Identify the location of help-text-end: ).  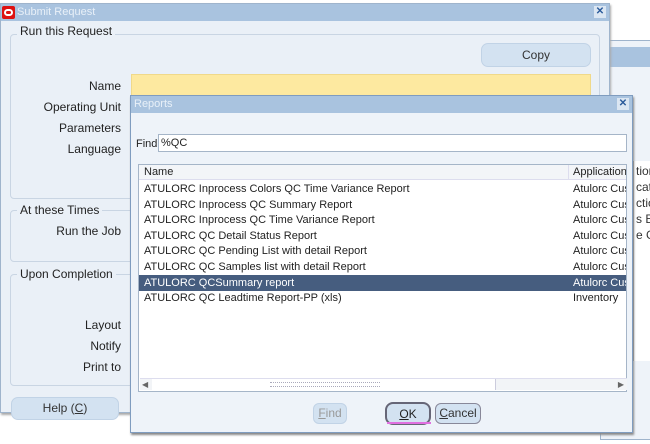
(85, 408).